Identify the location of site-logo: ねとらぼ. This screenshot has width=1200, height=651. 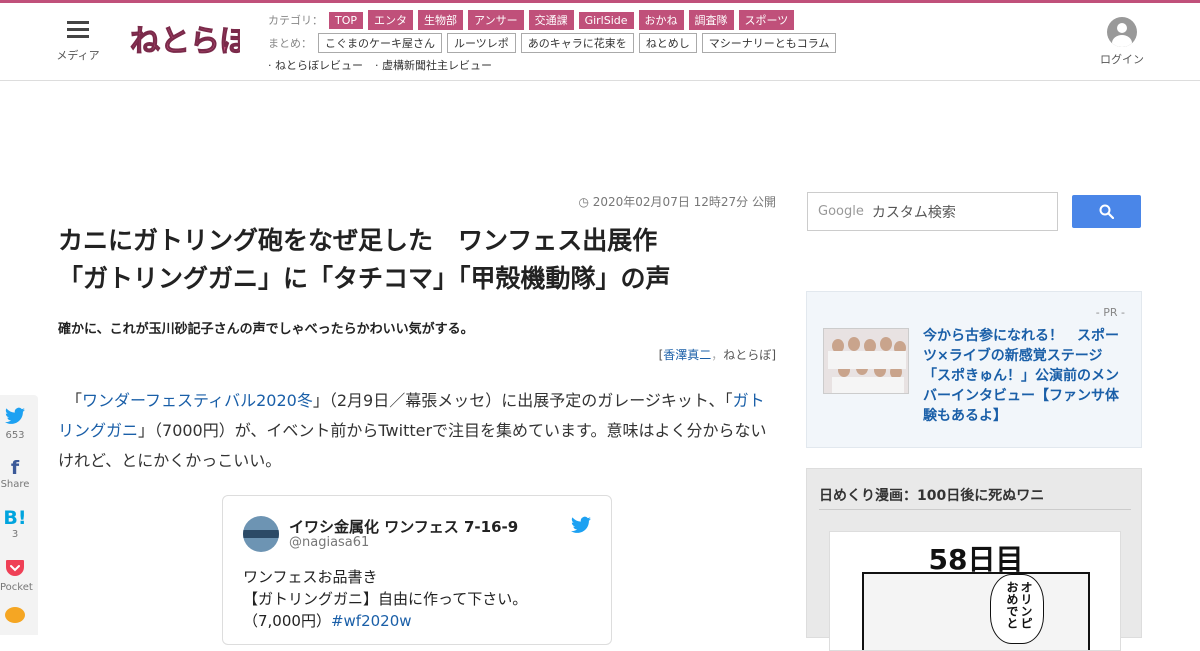
(190, 40).